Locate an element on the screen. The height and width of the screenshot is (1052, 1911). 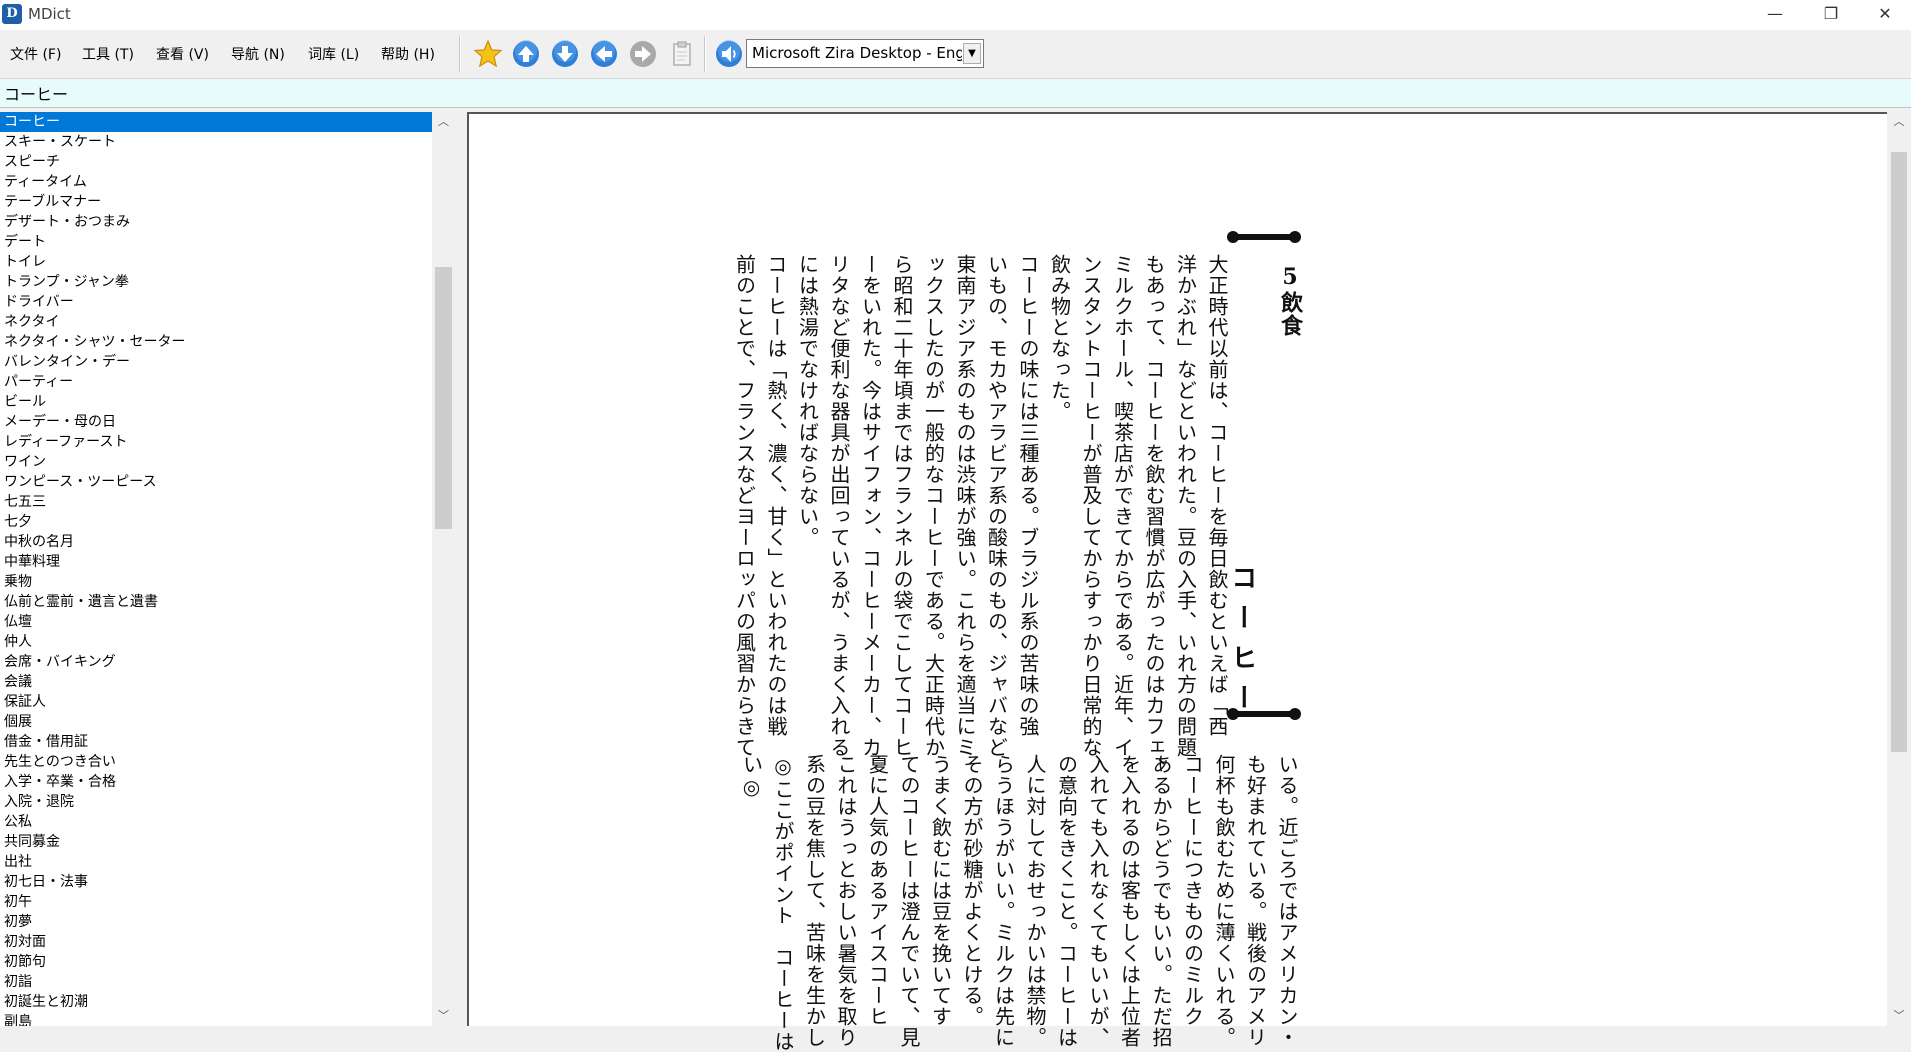
menu-navigate: 导航 (N) is located at coordinates (258, 54).